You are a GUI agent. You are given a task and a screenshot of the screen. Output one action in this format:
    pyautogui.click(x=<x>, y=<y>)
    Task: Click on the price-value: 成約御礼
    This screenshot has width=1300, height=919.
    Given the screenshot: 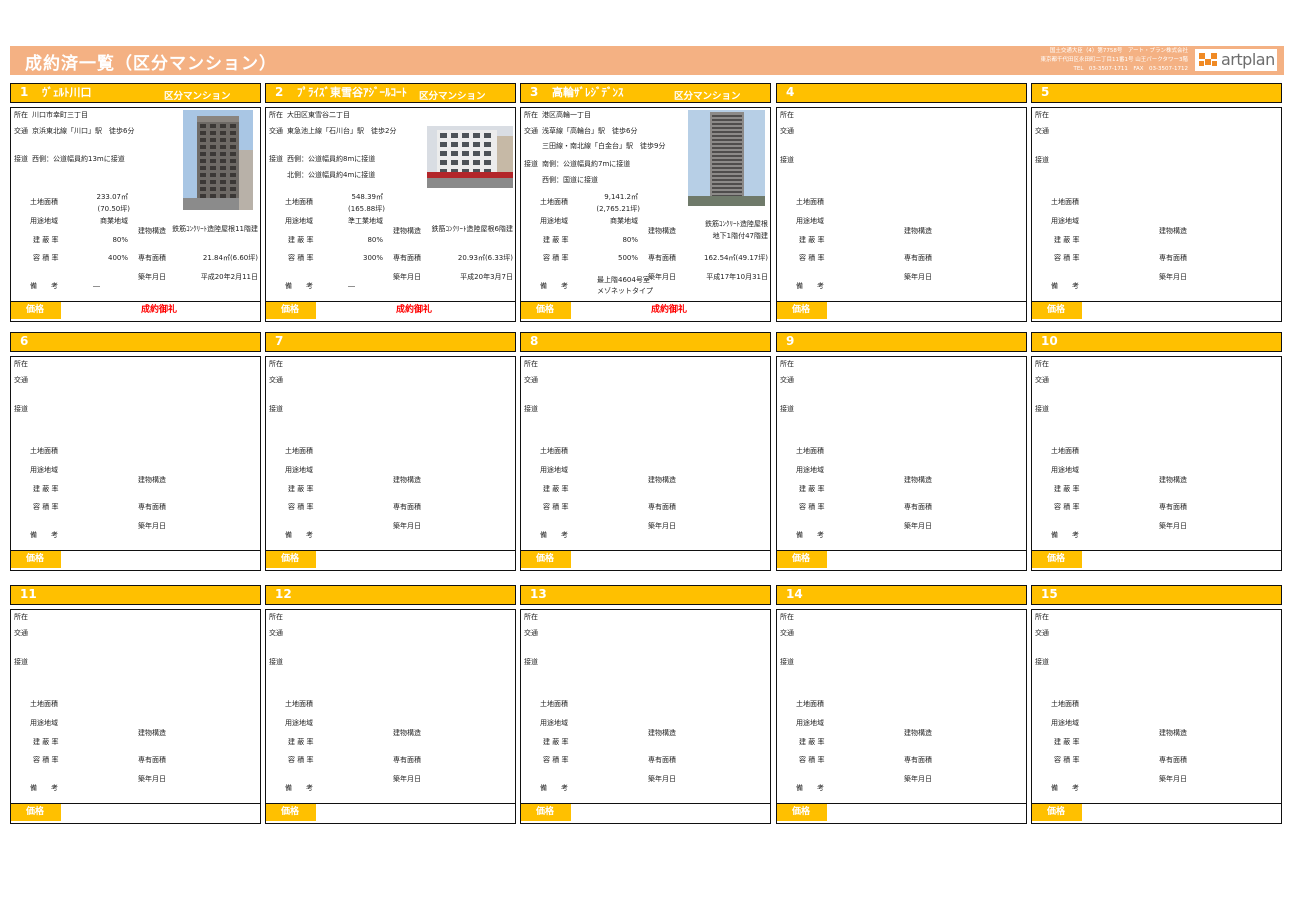 What is the action you would take?
    pyautogui.click(x=669, y=310)
    